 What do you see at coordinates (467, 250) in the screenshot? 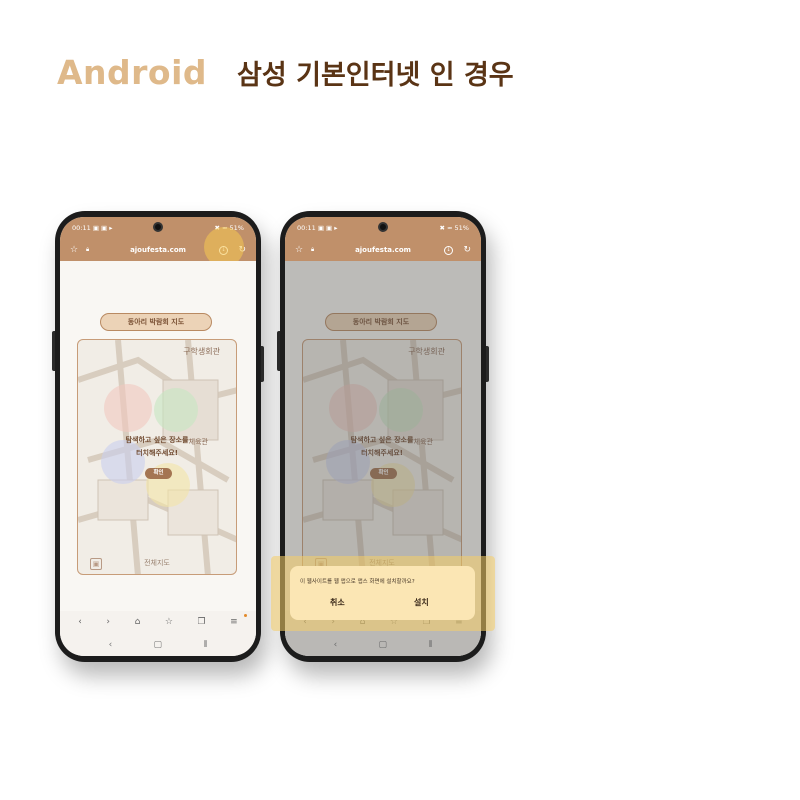
I see `reload-icon: ↻` at bounding box center [467, 250].